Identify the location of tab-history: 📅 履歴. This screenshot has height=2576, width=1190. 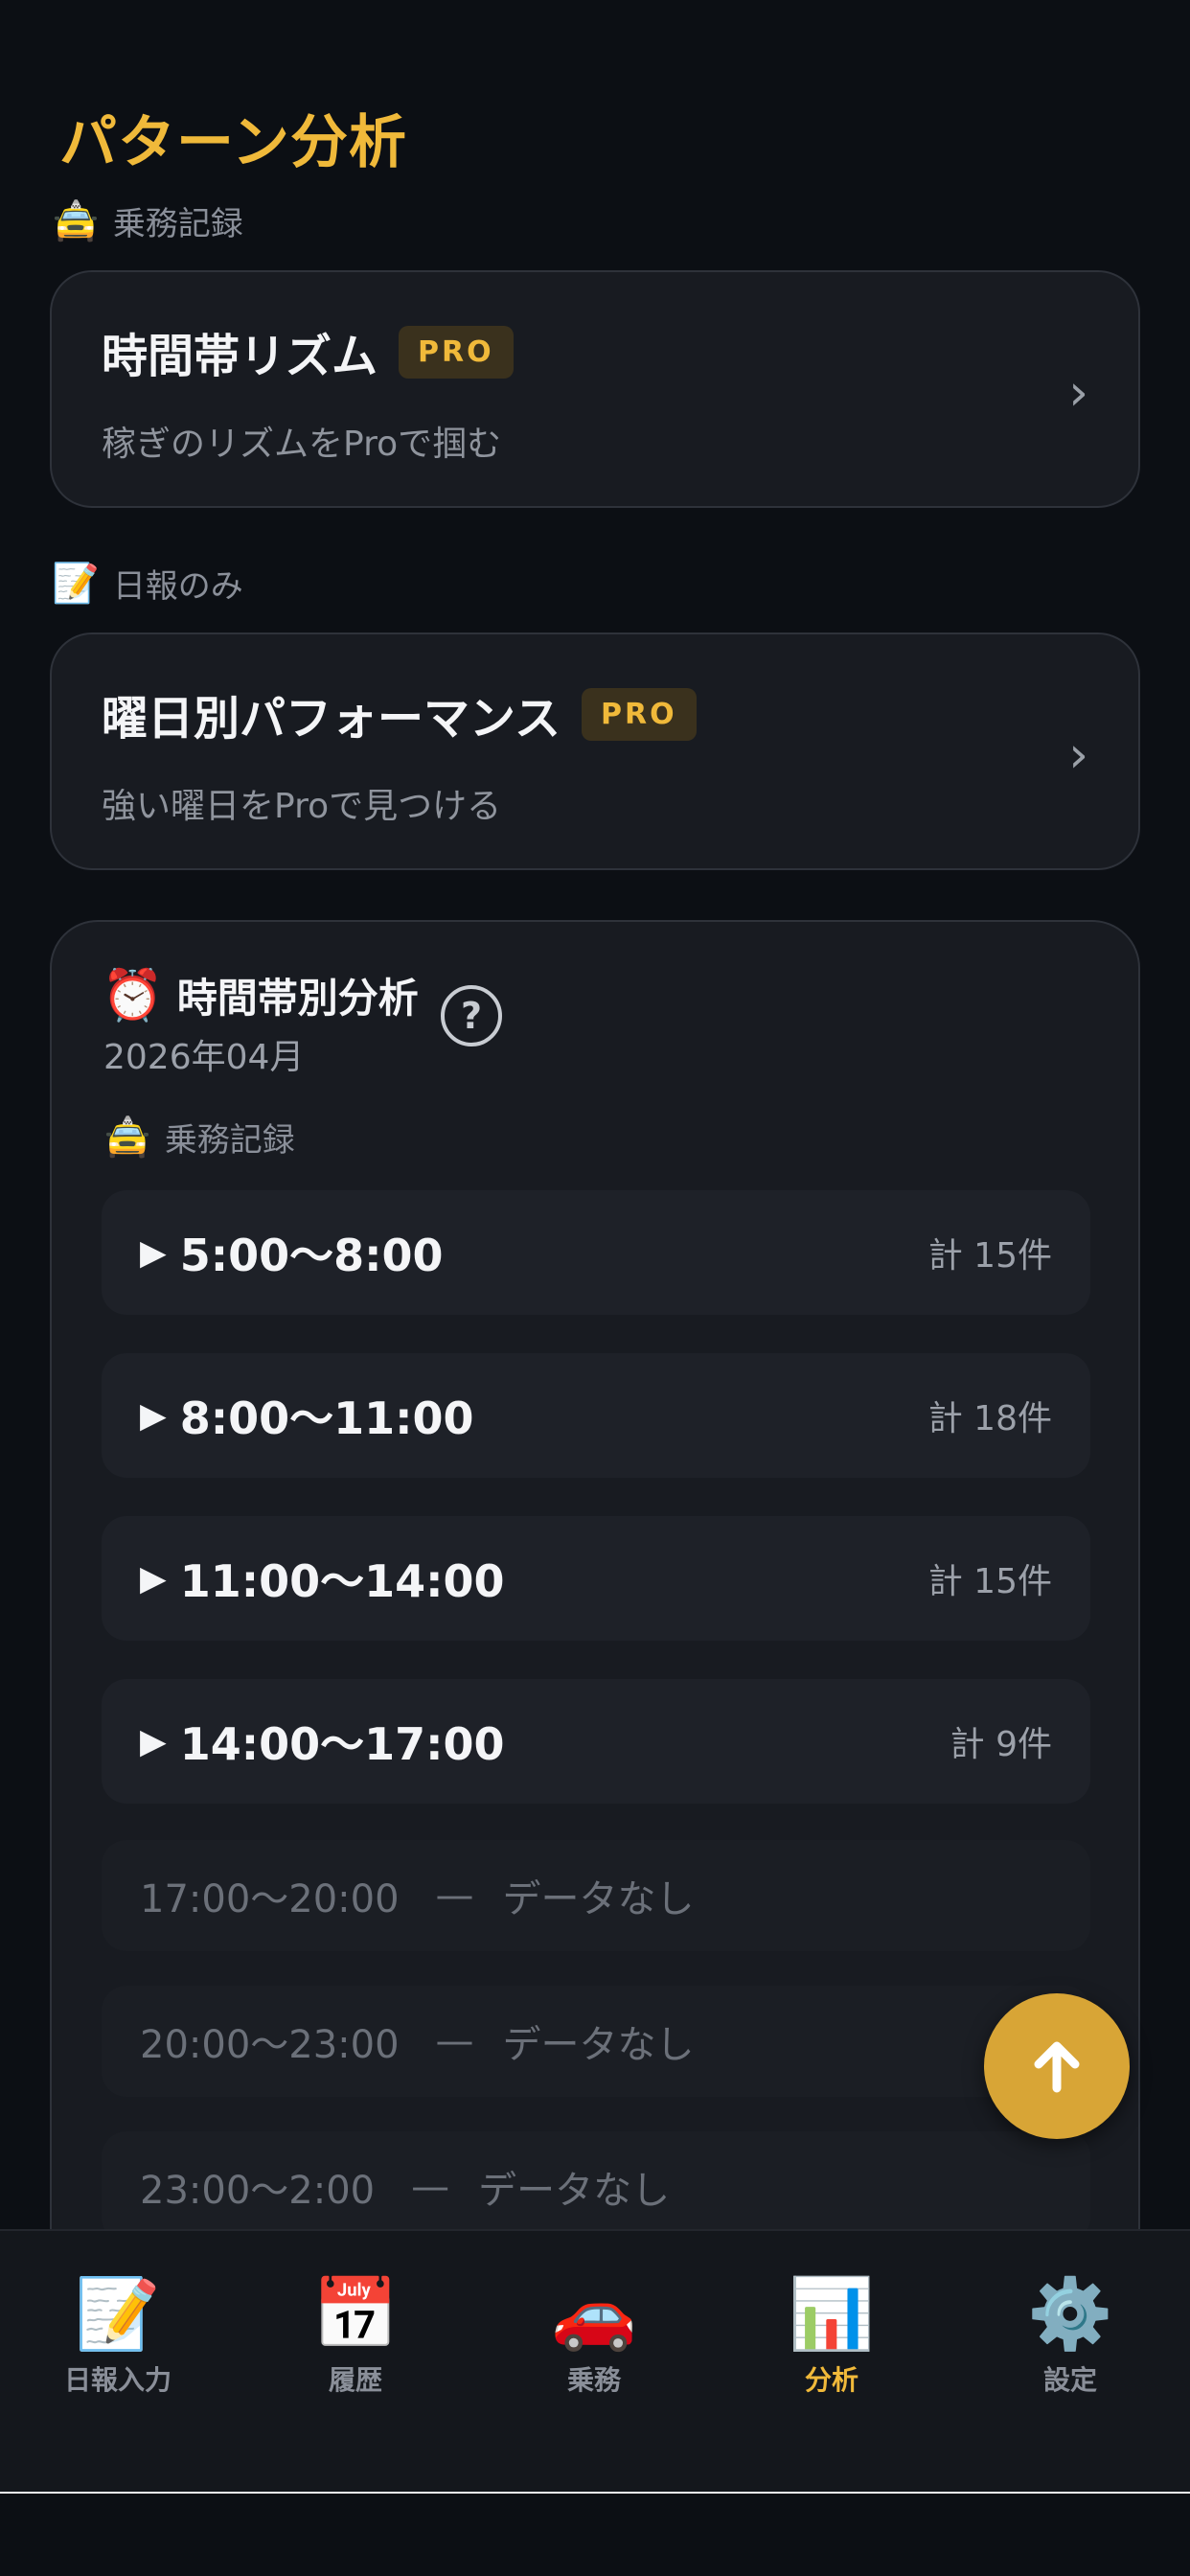
(356, 2337).